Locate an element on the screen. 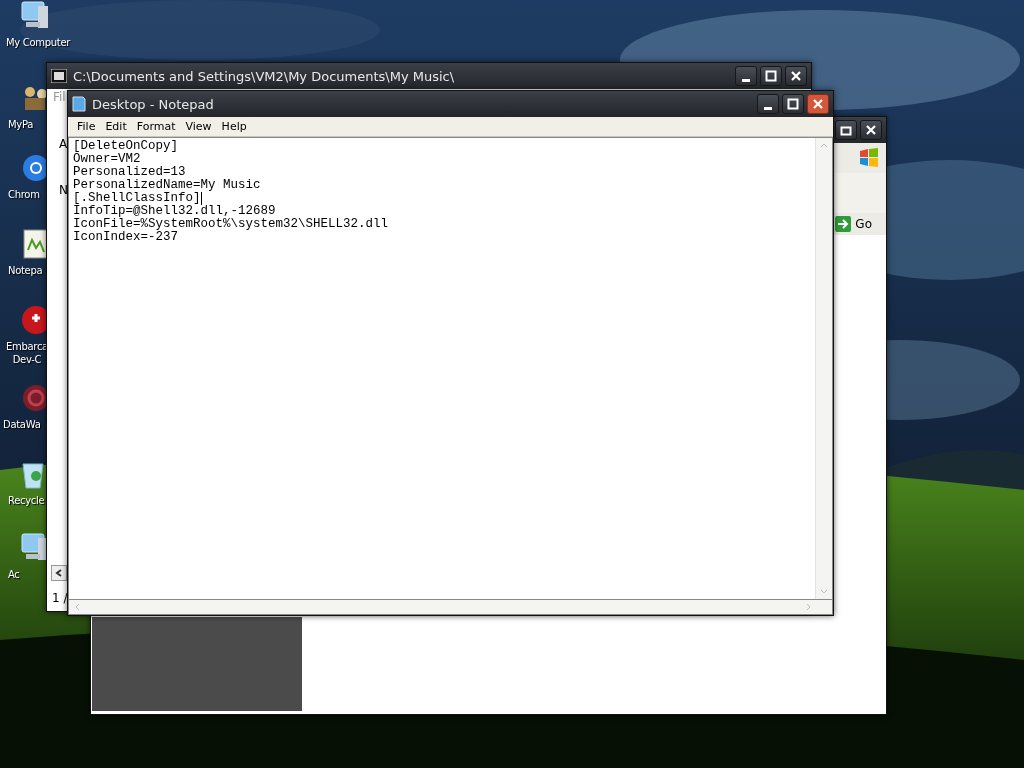  icon-label: DataWa is located at coordinates (22, 424).